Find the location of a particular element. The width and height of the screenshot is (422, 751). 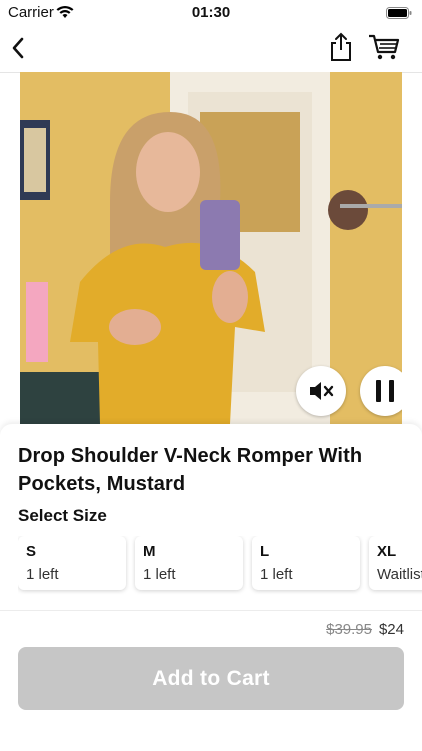

share-icon is located at coordinates (341, 46).